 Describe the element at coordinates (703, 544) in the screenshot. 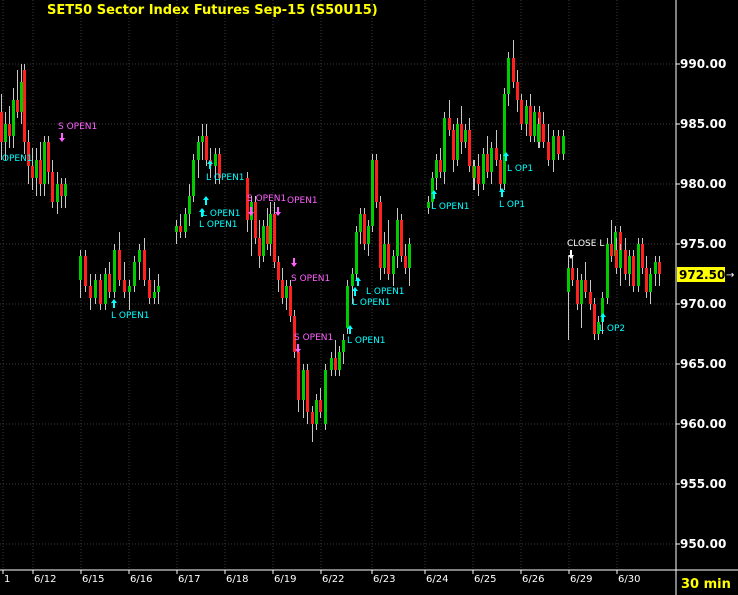

I see `y-tick-label: 950.00` at that location.